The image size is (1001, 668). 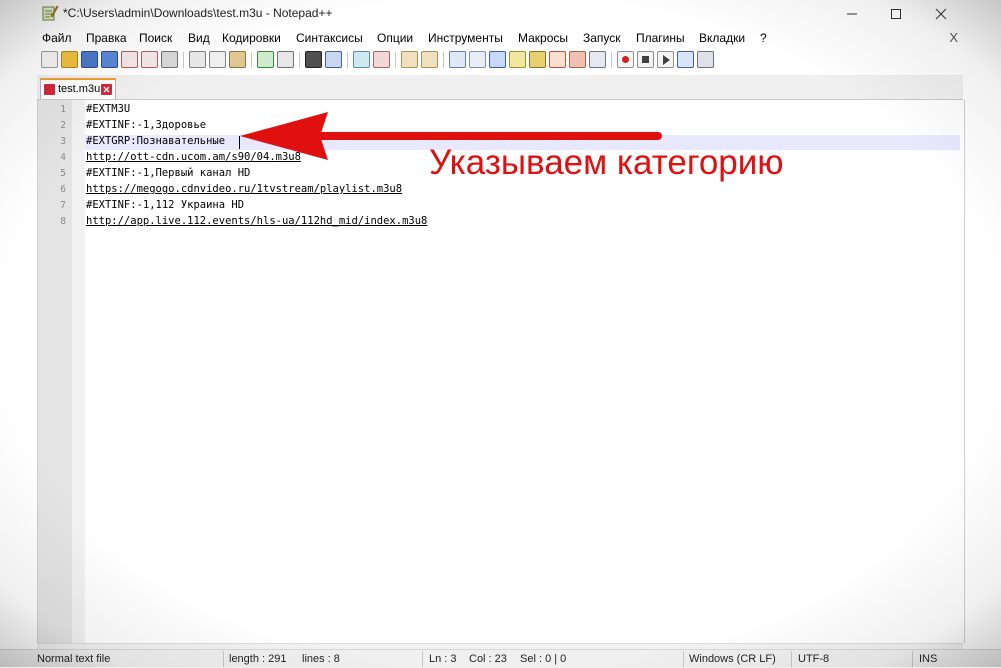 What do you see at coordinates (557, 59) in the screenshot?
I see `function-list-icon` at bounding box center [557, 59].